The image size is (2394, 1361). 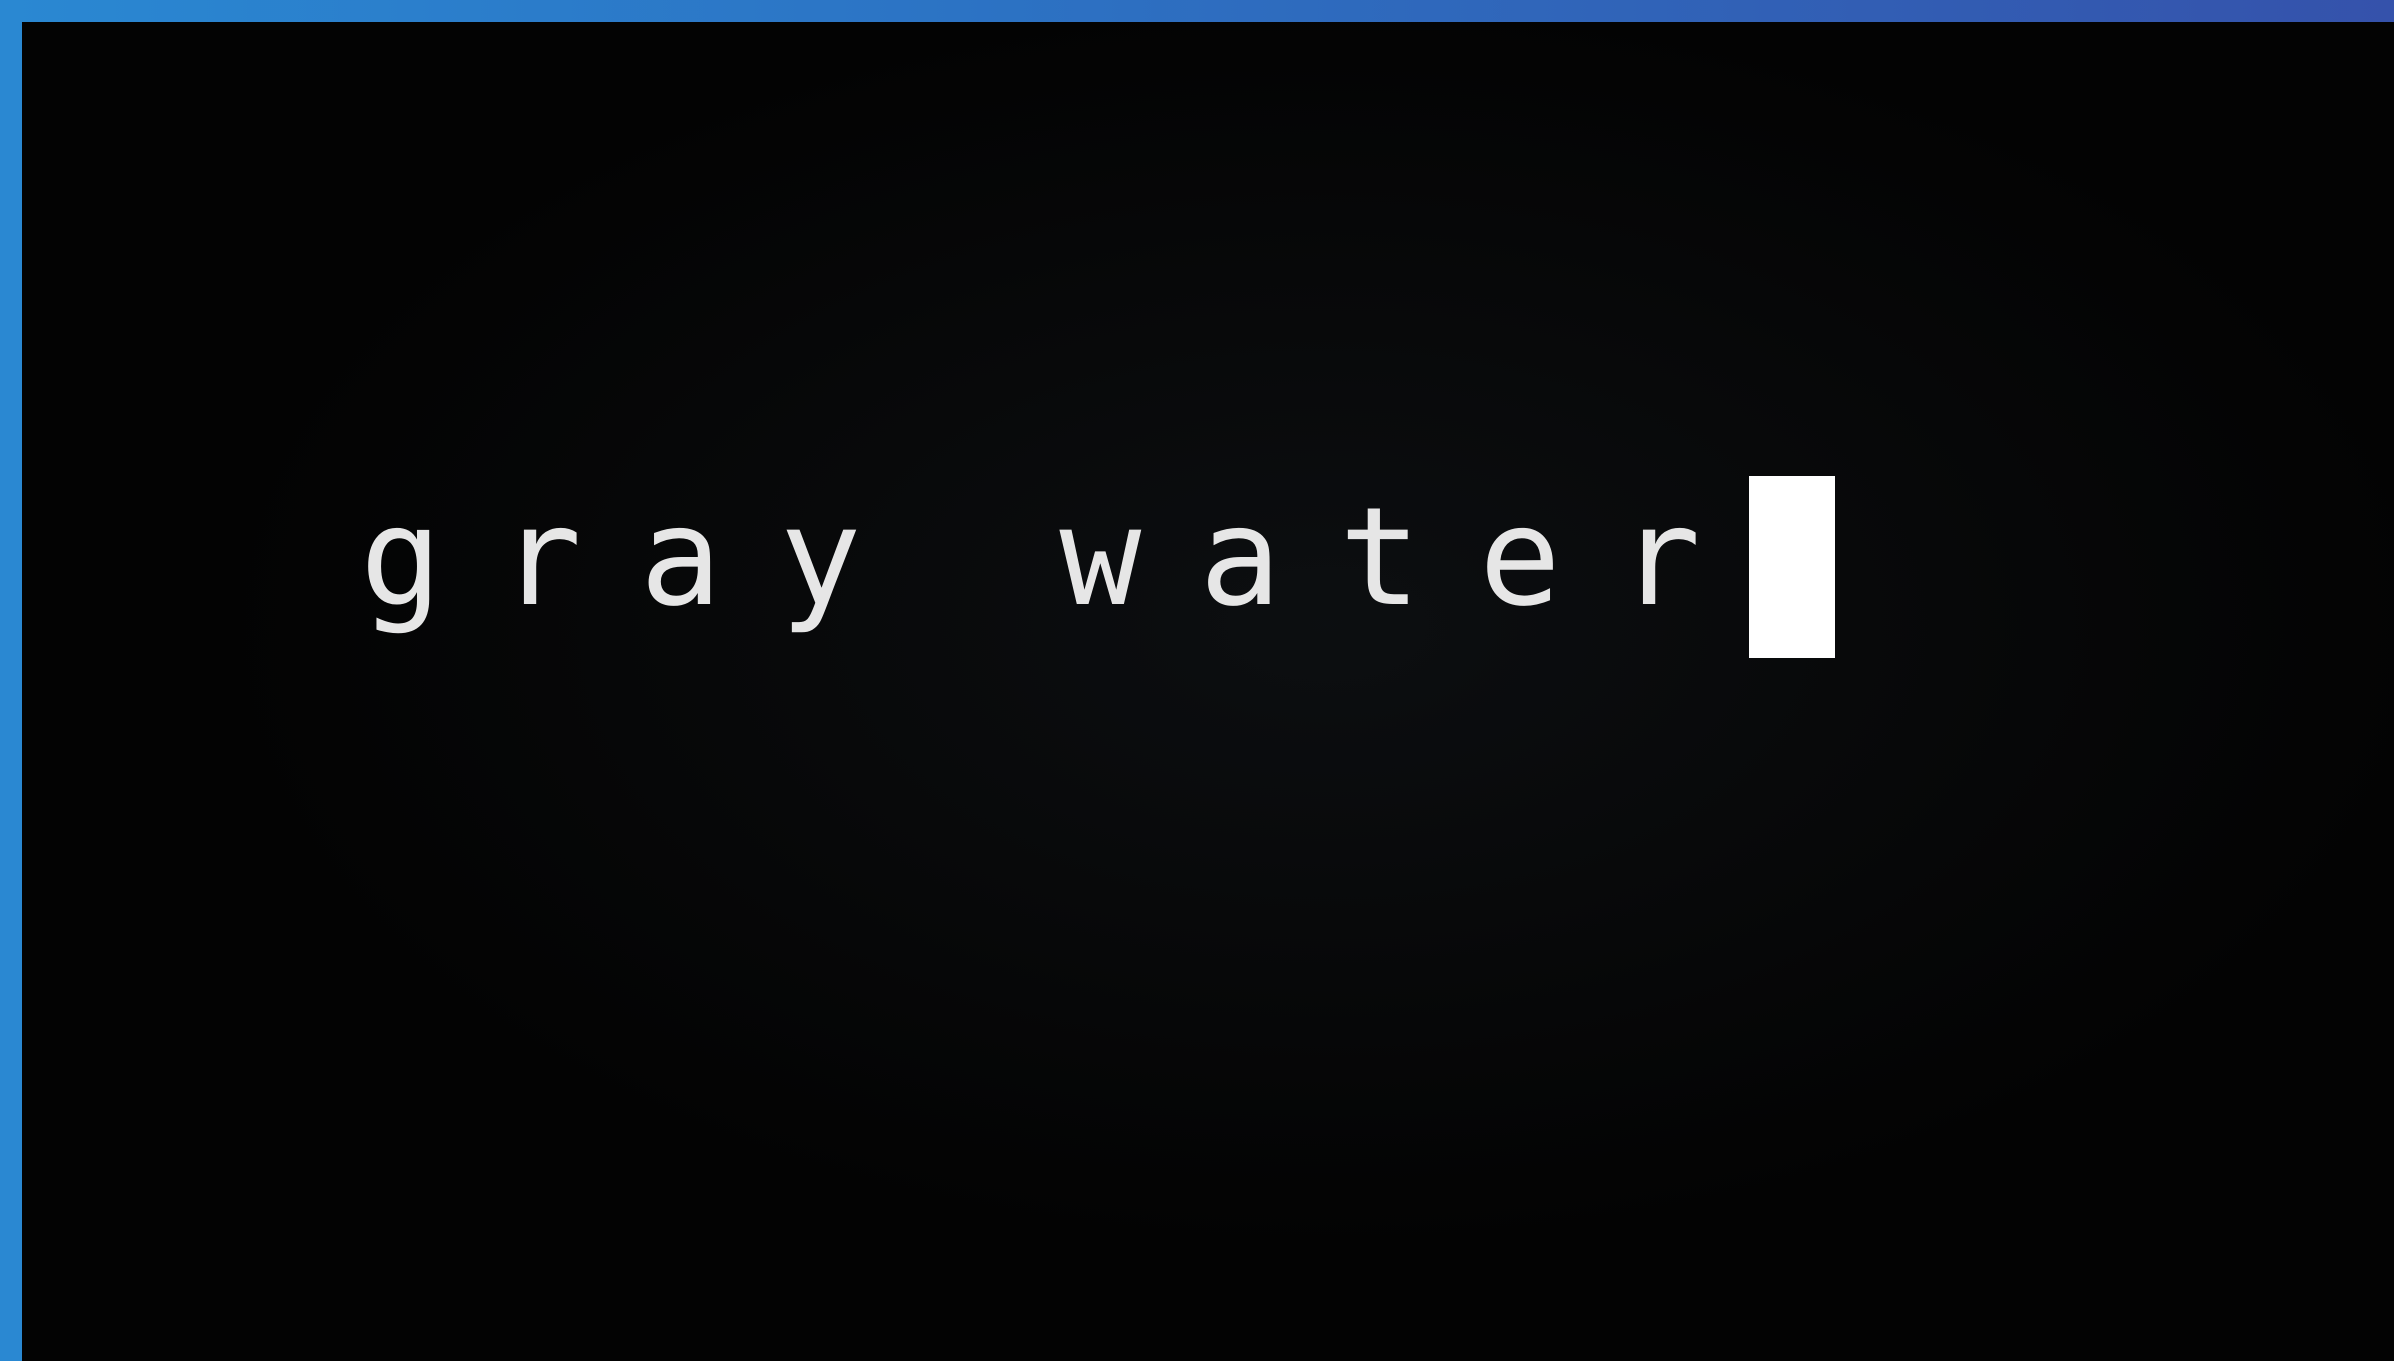 What do you see at coordinates (1791, 567) in the screenshot?
I see `text-cursor` at bounding box center [1791, 567].